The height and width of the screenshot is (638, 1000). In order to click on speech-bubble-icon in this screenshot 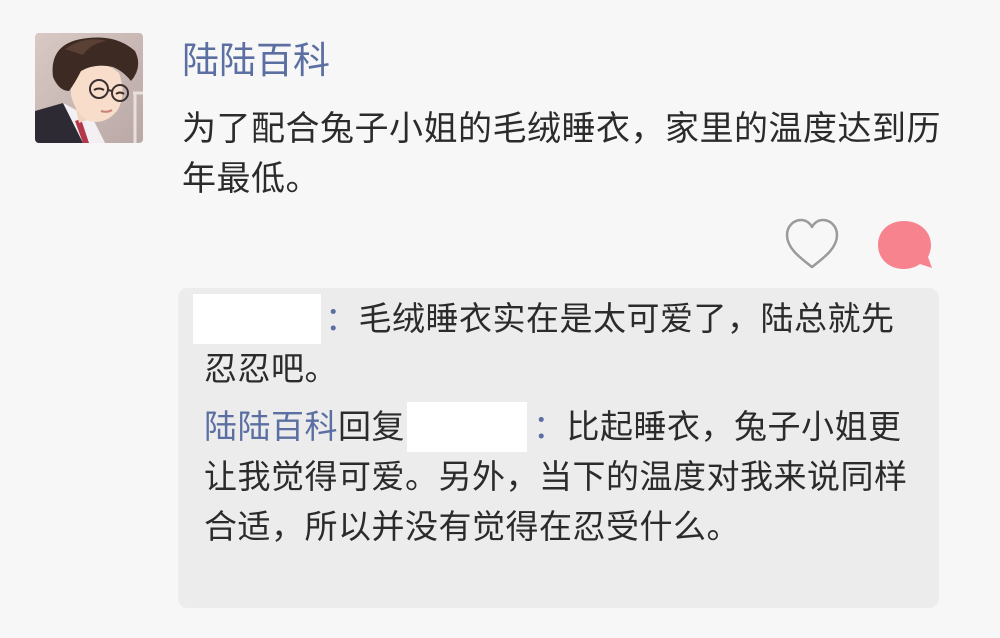, I will do `click(905, 245)`.